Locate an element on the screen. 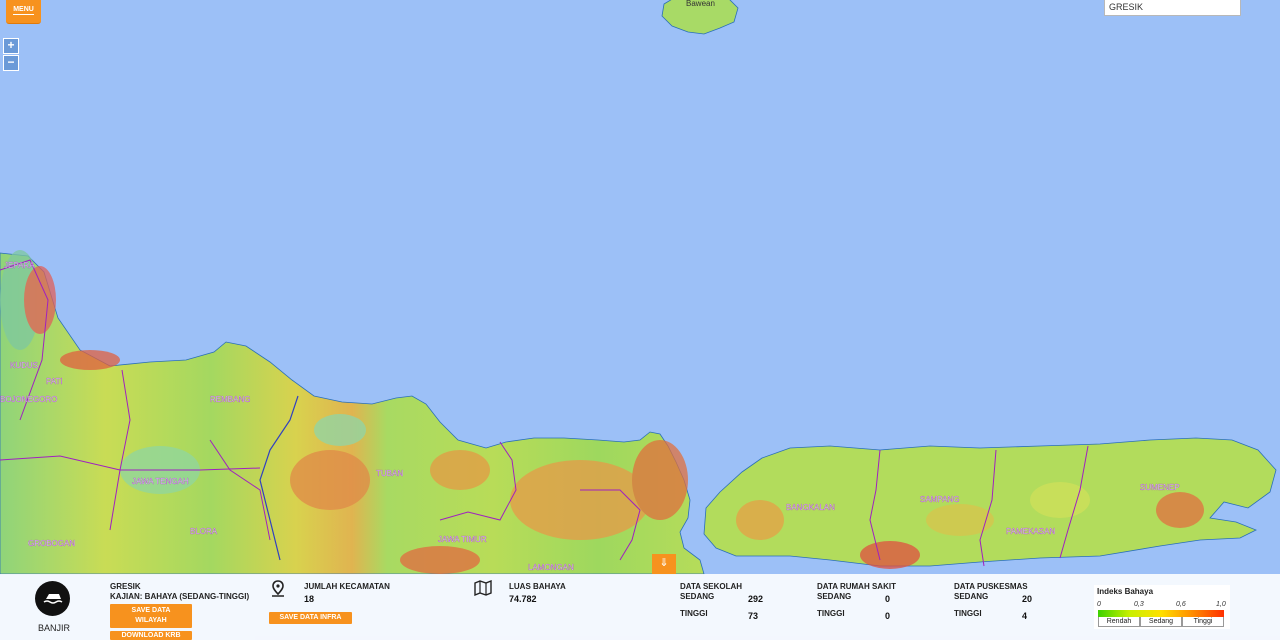 Image resolution: width=1280 pixels, height=640 pixels. puskesmas-sedang-value: 20 is located at coordinates (1027, 599).